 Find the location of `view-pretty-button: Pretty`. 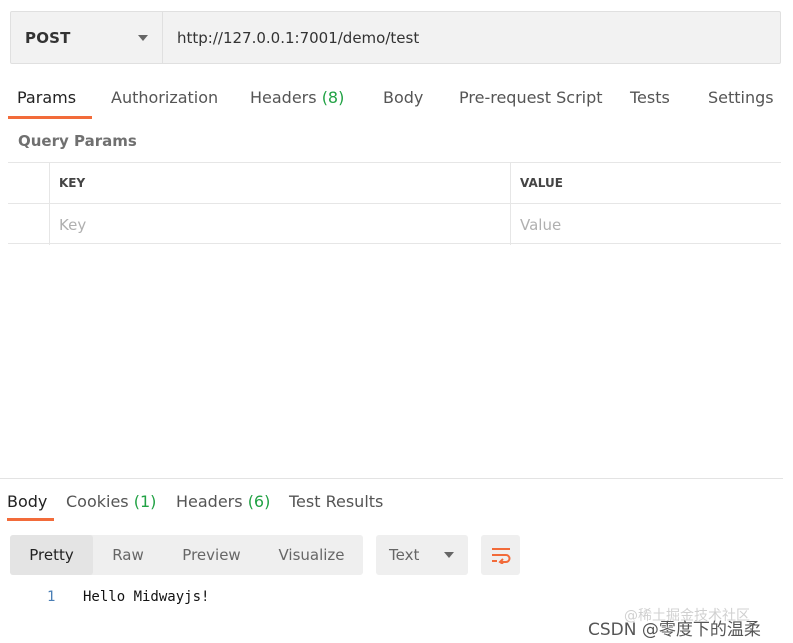

view-pretty-button: Pretty is located at coordinates (51, 555).